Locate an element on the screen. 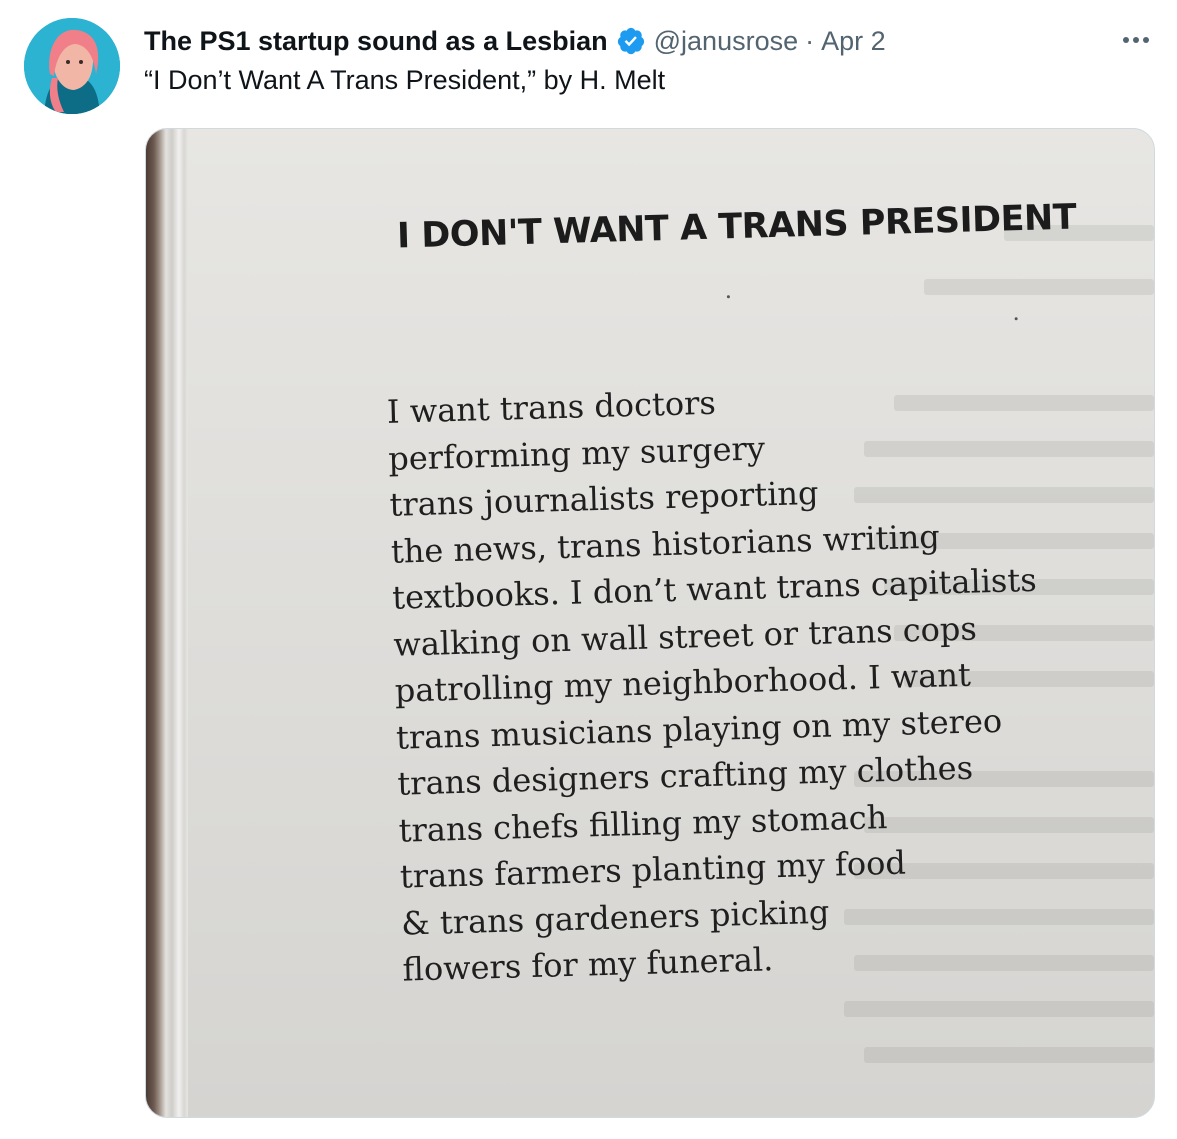  verified-badge-icon is located at coordinates (631, 41).